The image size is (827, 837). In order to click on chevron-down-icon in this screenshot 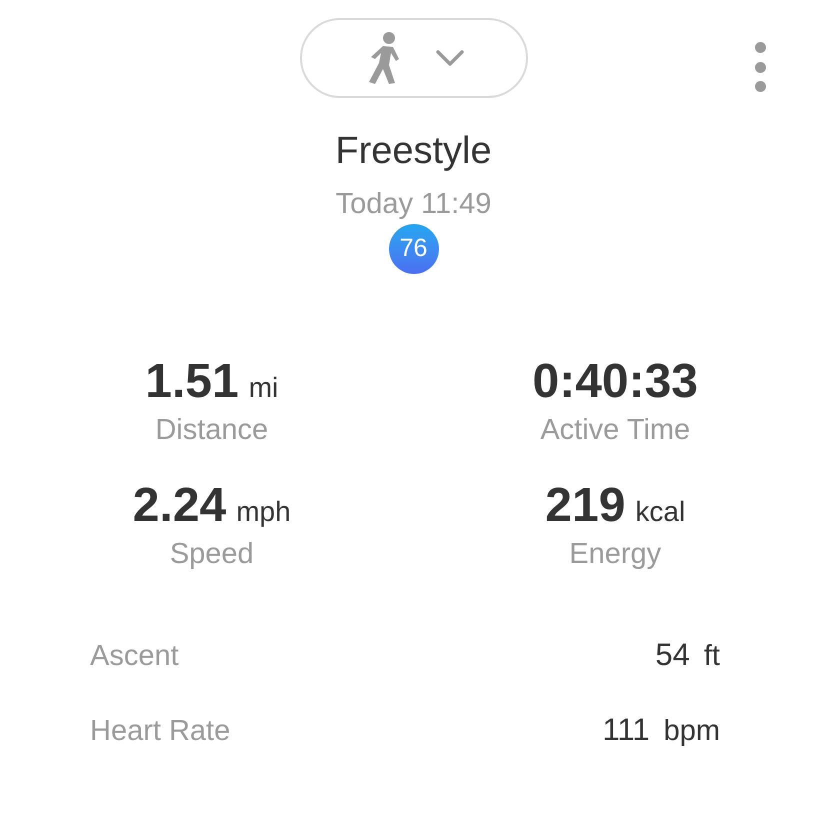, I will do `click(449, 58)`.